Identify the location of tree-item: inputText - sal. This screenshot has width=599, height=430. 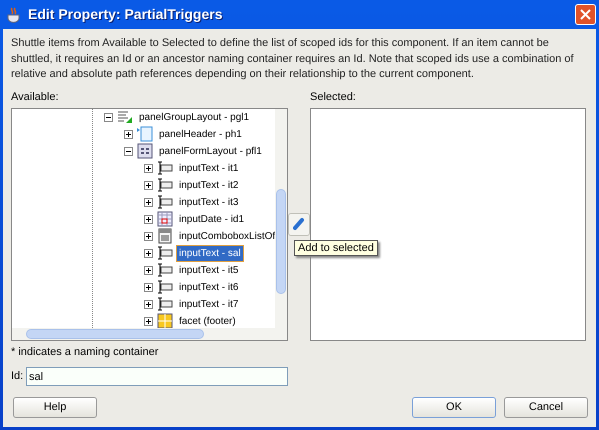
(210, 253).